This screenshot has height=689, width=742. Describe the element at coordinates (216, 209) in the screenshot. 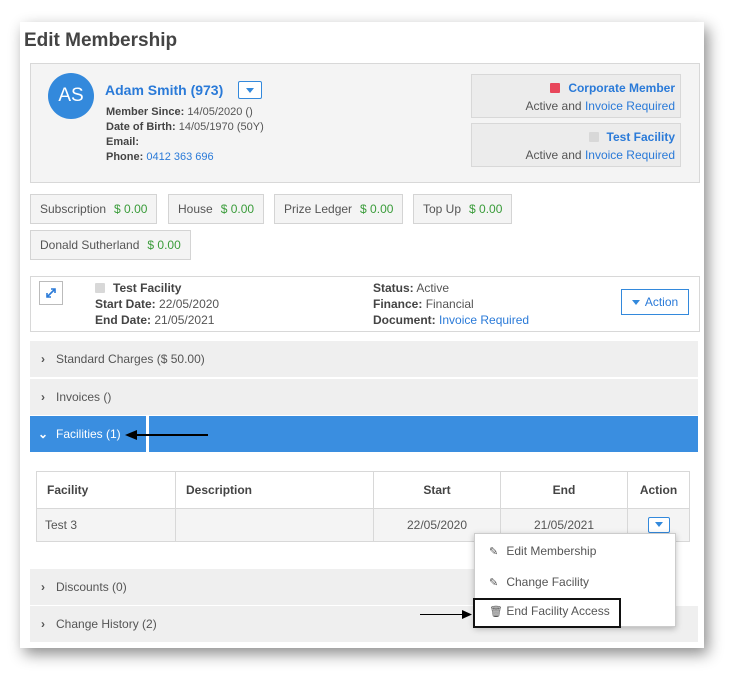

I see `ledger-house: House $ 0.00` at that location.